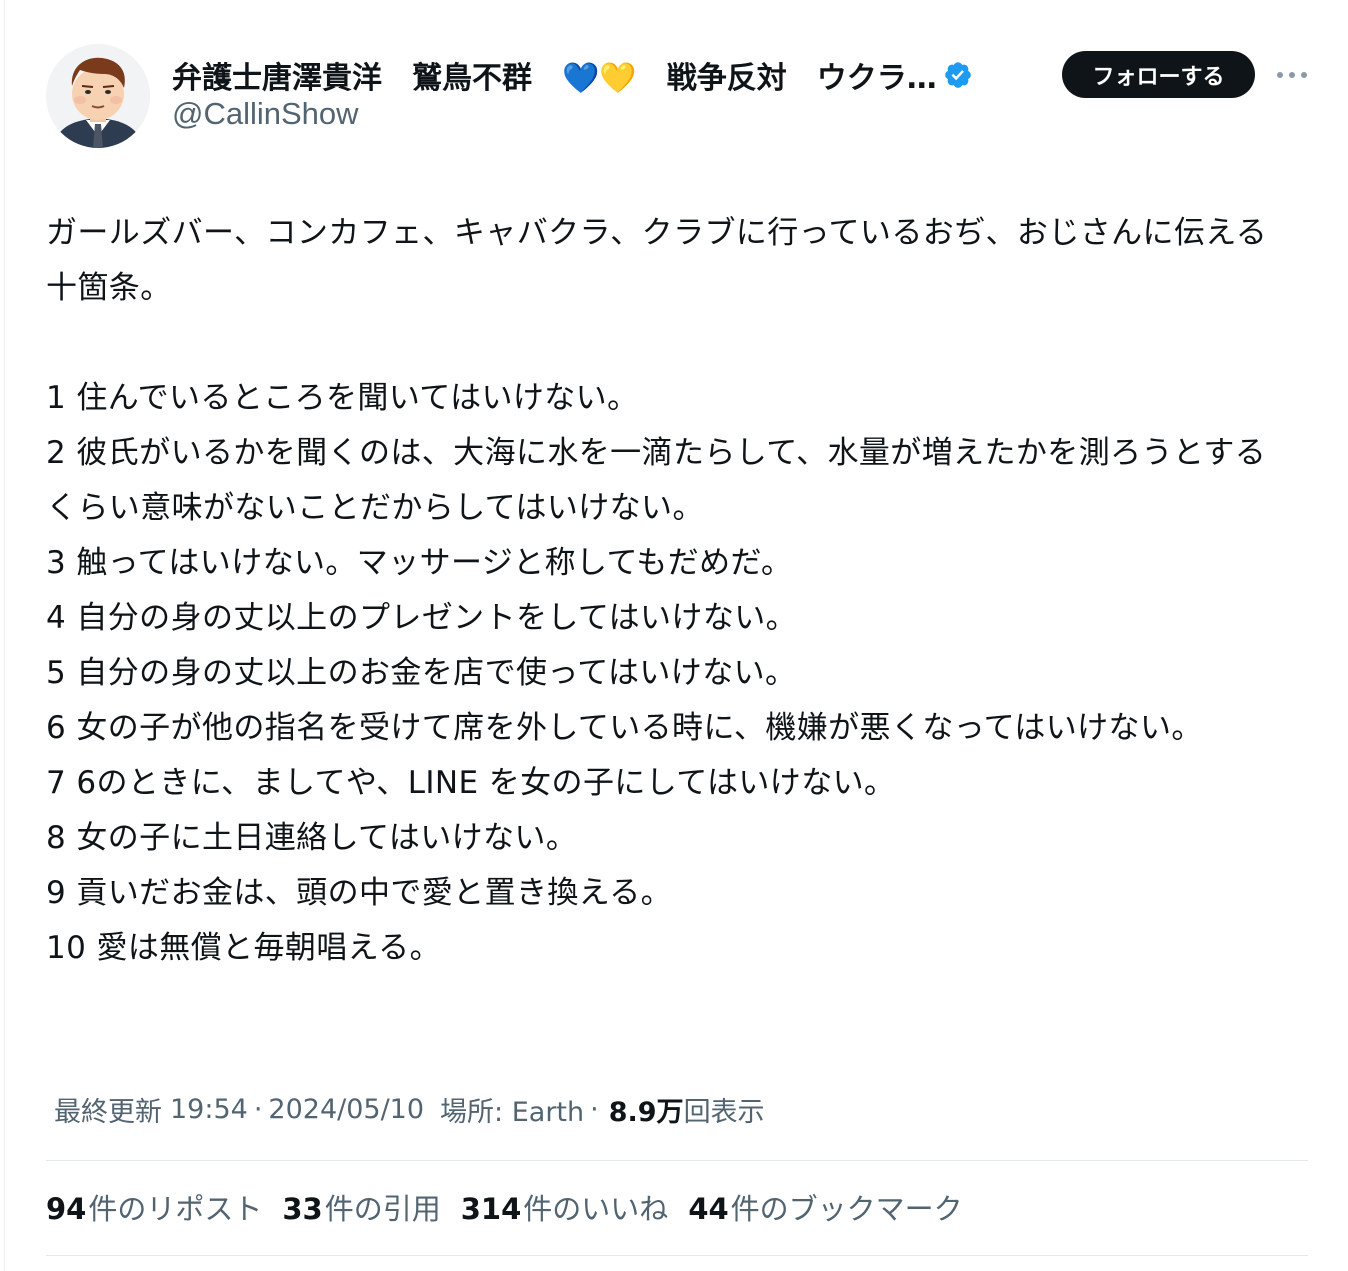  I want to click on stat-number: 94, so click(66, 1209).